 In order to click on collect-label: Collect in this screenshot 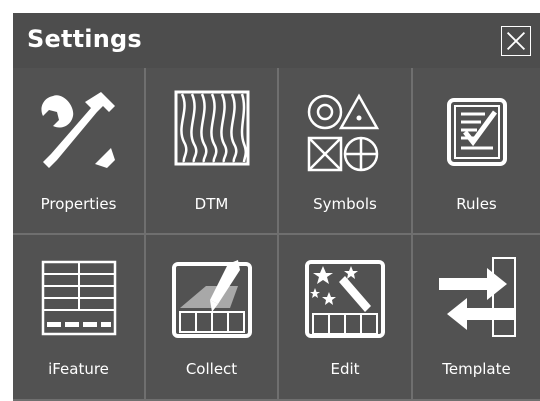, I will do `click(211, 369)`.